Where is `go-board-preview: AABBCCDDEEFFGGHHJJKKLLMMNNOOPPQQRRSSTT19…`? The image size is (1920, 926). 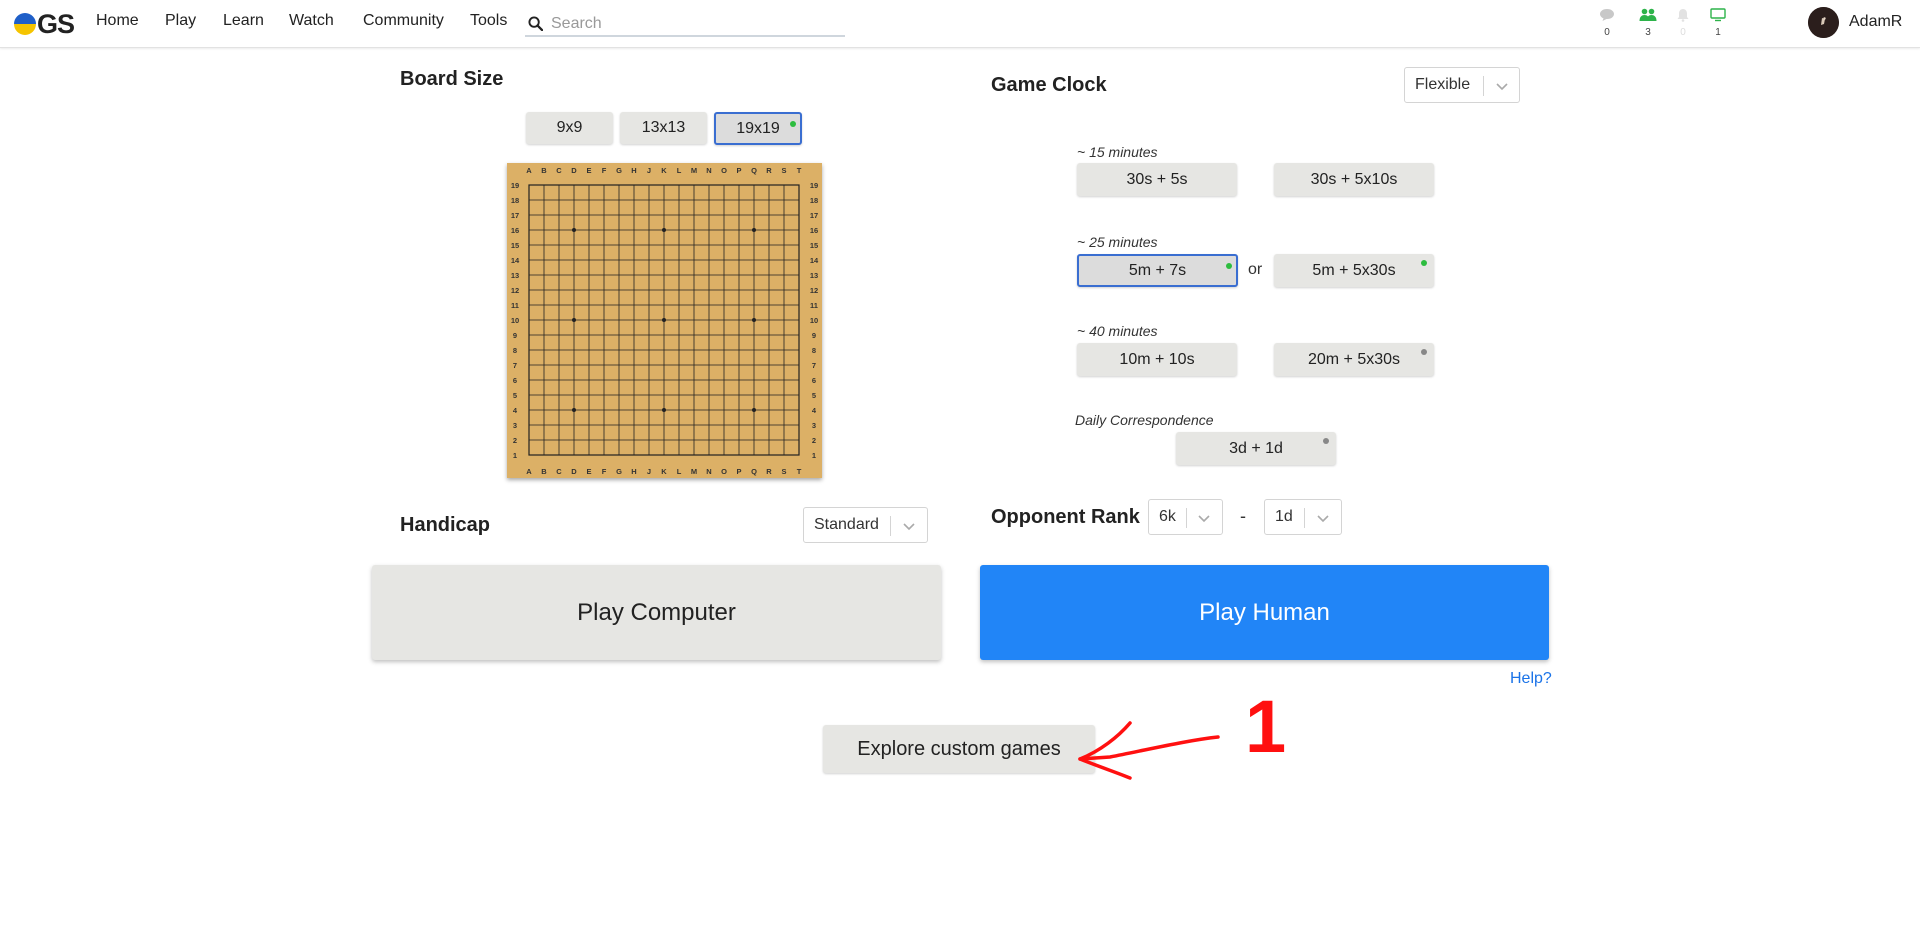
go-board-preview: AABBCCDDEEFFGGHHJJKKLLMMNNOOPPQQRRSSTT19… is located at coordinates (664, 320).